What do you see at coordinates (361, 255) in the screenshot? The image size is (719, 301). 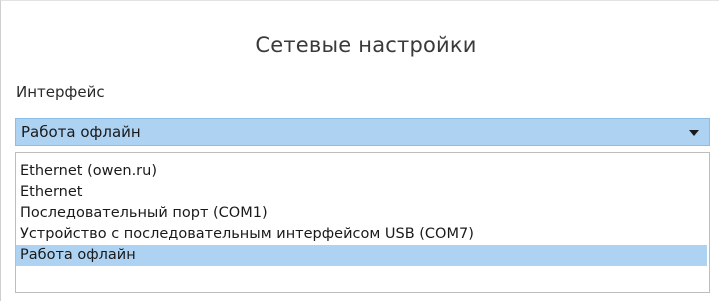 I see `option-offline: Работа офлайн` at bounding box center [361, 255].